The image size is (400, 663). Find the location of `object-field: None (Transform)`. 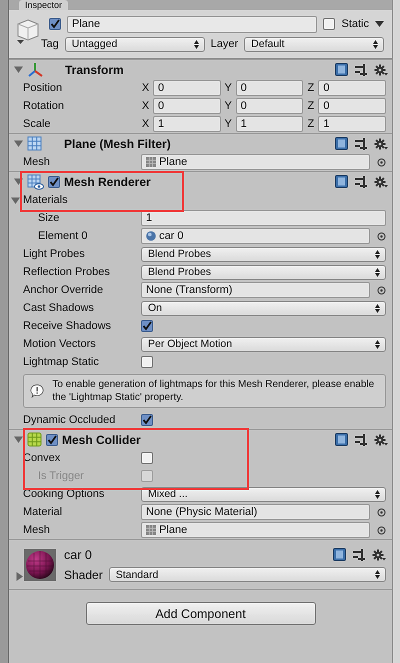

object-field: None (Transform) is located at coordinates (255, 290).